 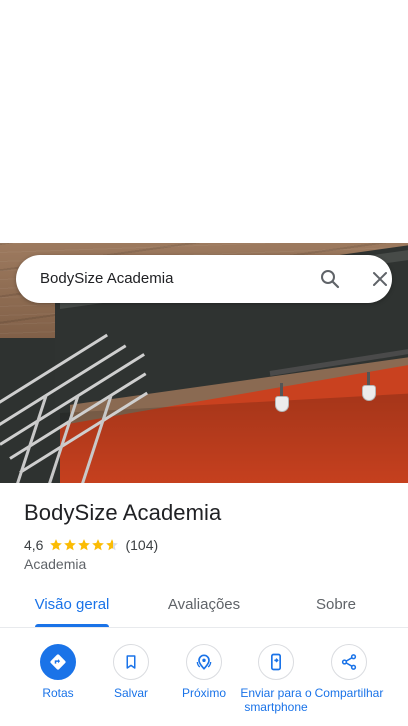 I want to click on directions-button: Rotas, so click(x=58, y=672).